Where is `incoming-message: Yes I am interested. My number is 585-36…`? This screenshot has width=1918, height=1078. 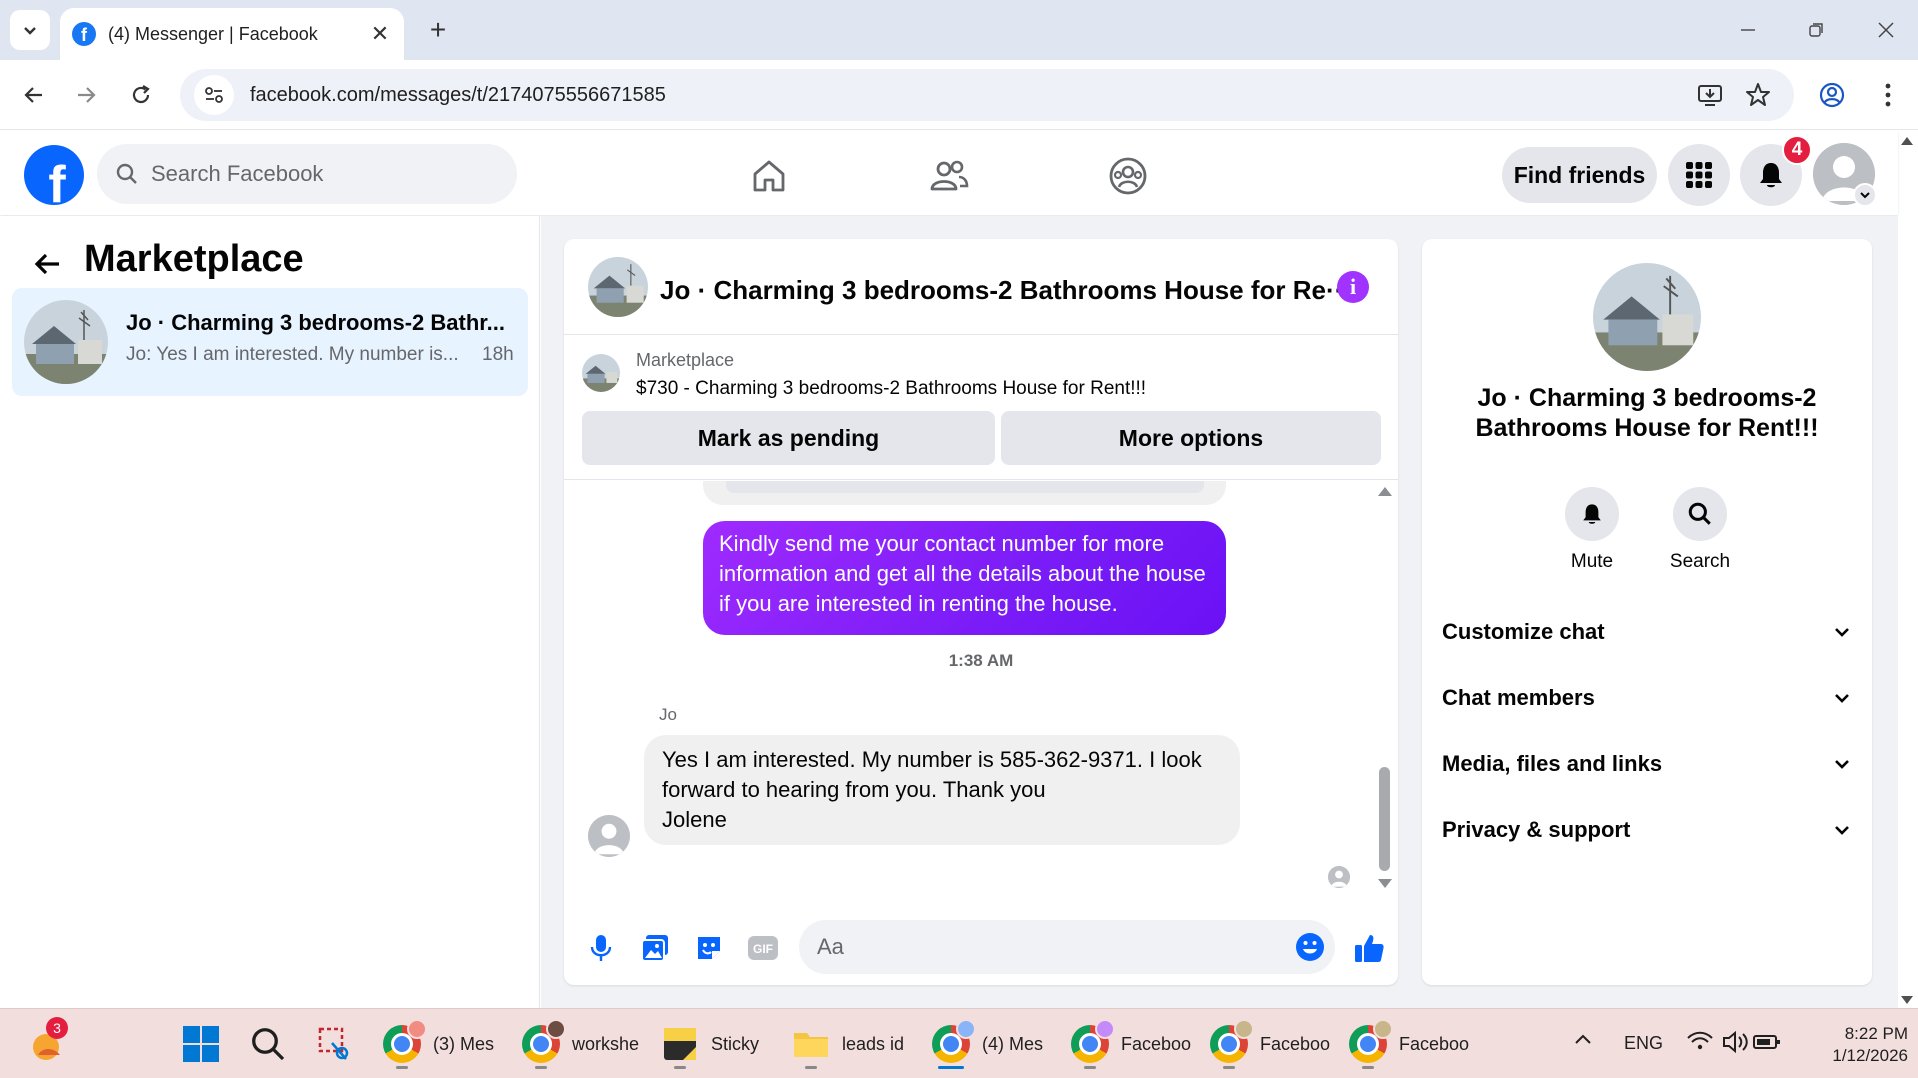 incoming-message: Yes I am interested. My number is 585-36… is located at coordinates (942, 790).